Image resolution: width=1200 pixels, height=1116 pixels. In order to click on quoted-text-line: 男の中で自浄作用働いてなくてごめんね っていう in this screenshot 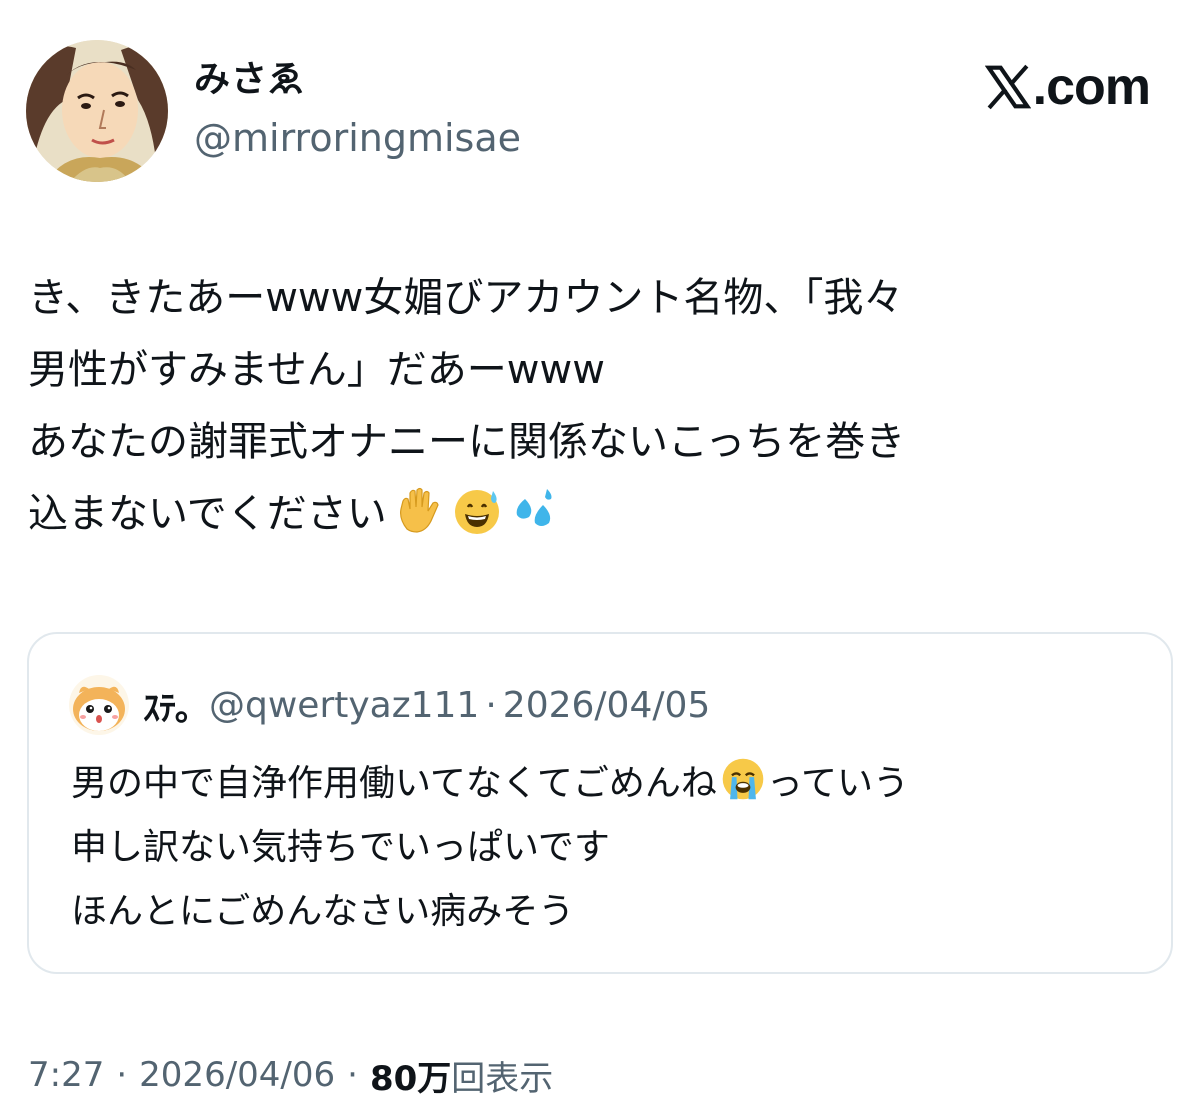, I will do `click(611, 784)`.